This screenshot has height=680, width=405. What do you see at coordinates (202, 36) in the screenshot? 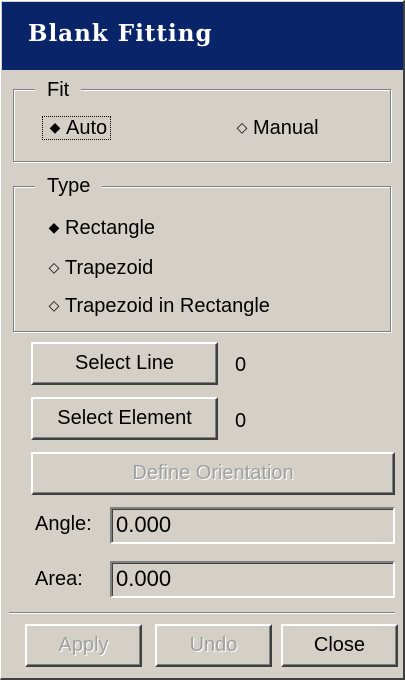
I see `window-title: Blank Fitting` at bounding box center [202, 36].